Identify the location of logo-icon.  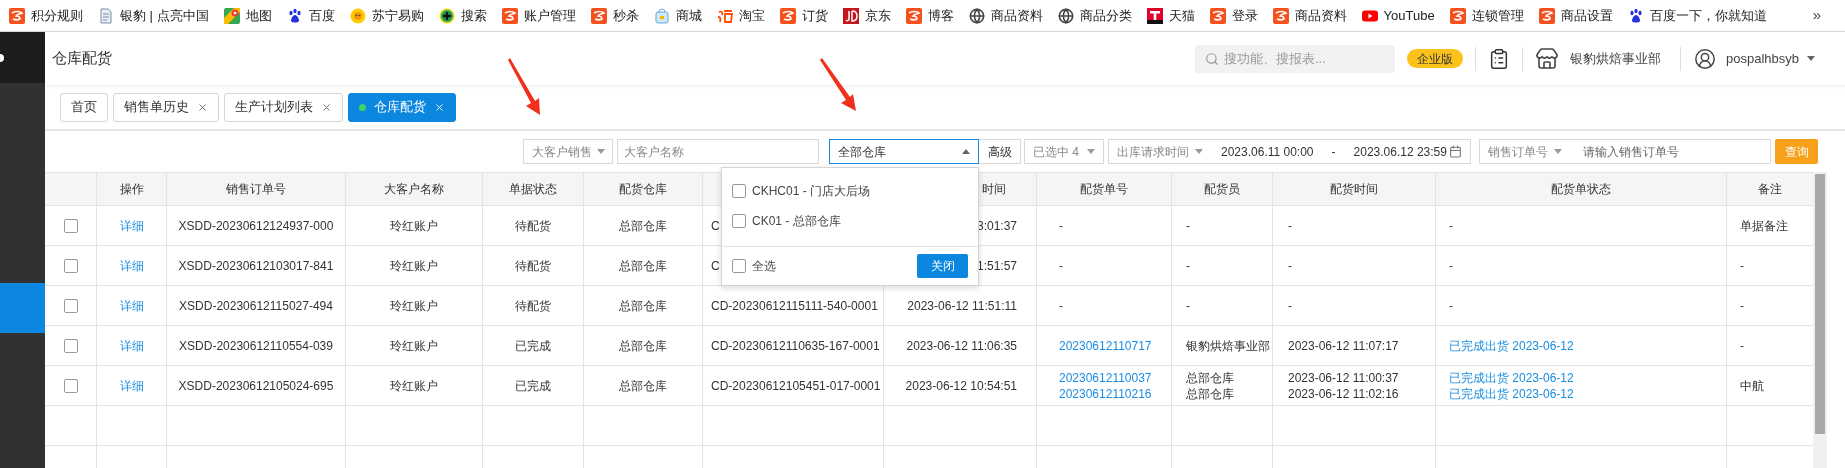
(2, 57).